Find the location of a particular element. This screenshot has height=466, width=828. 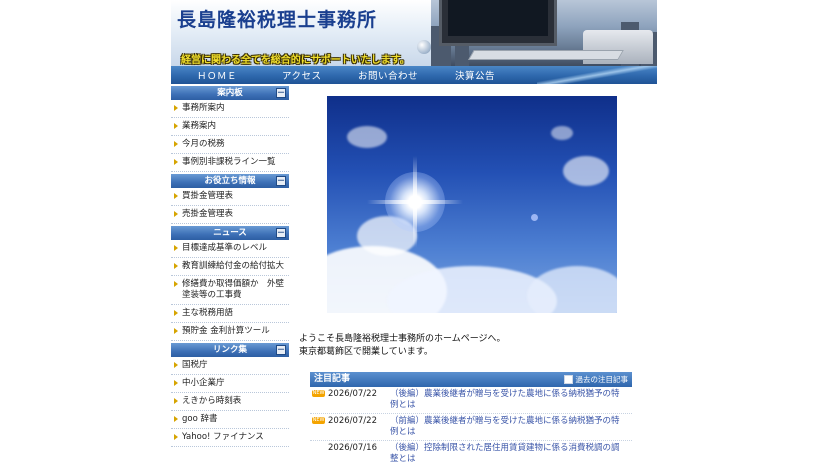

featured-heading-label: 注目記事 is located at coordinates (332, 379).